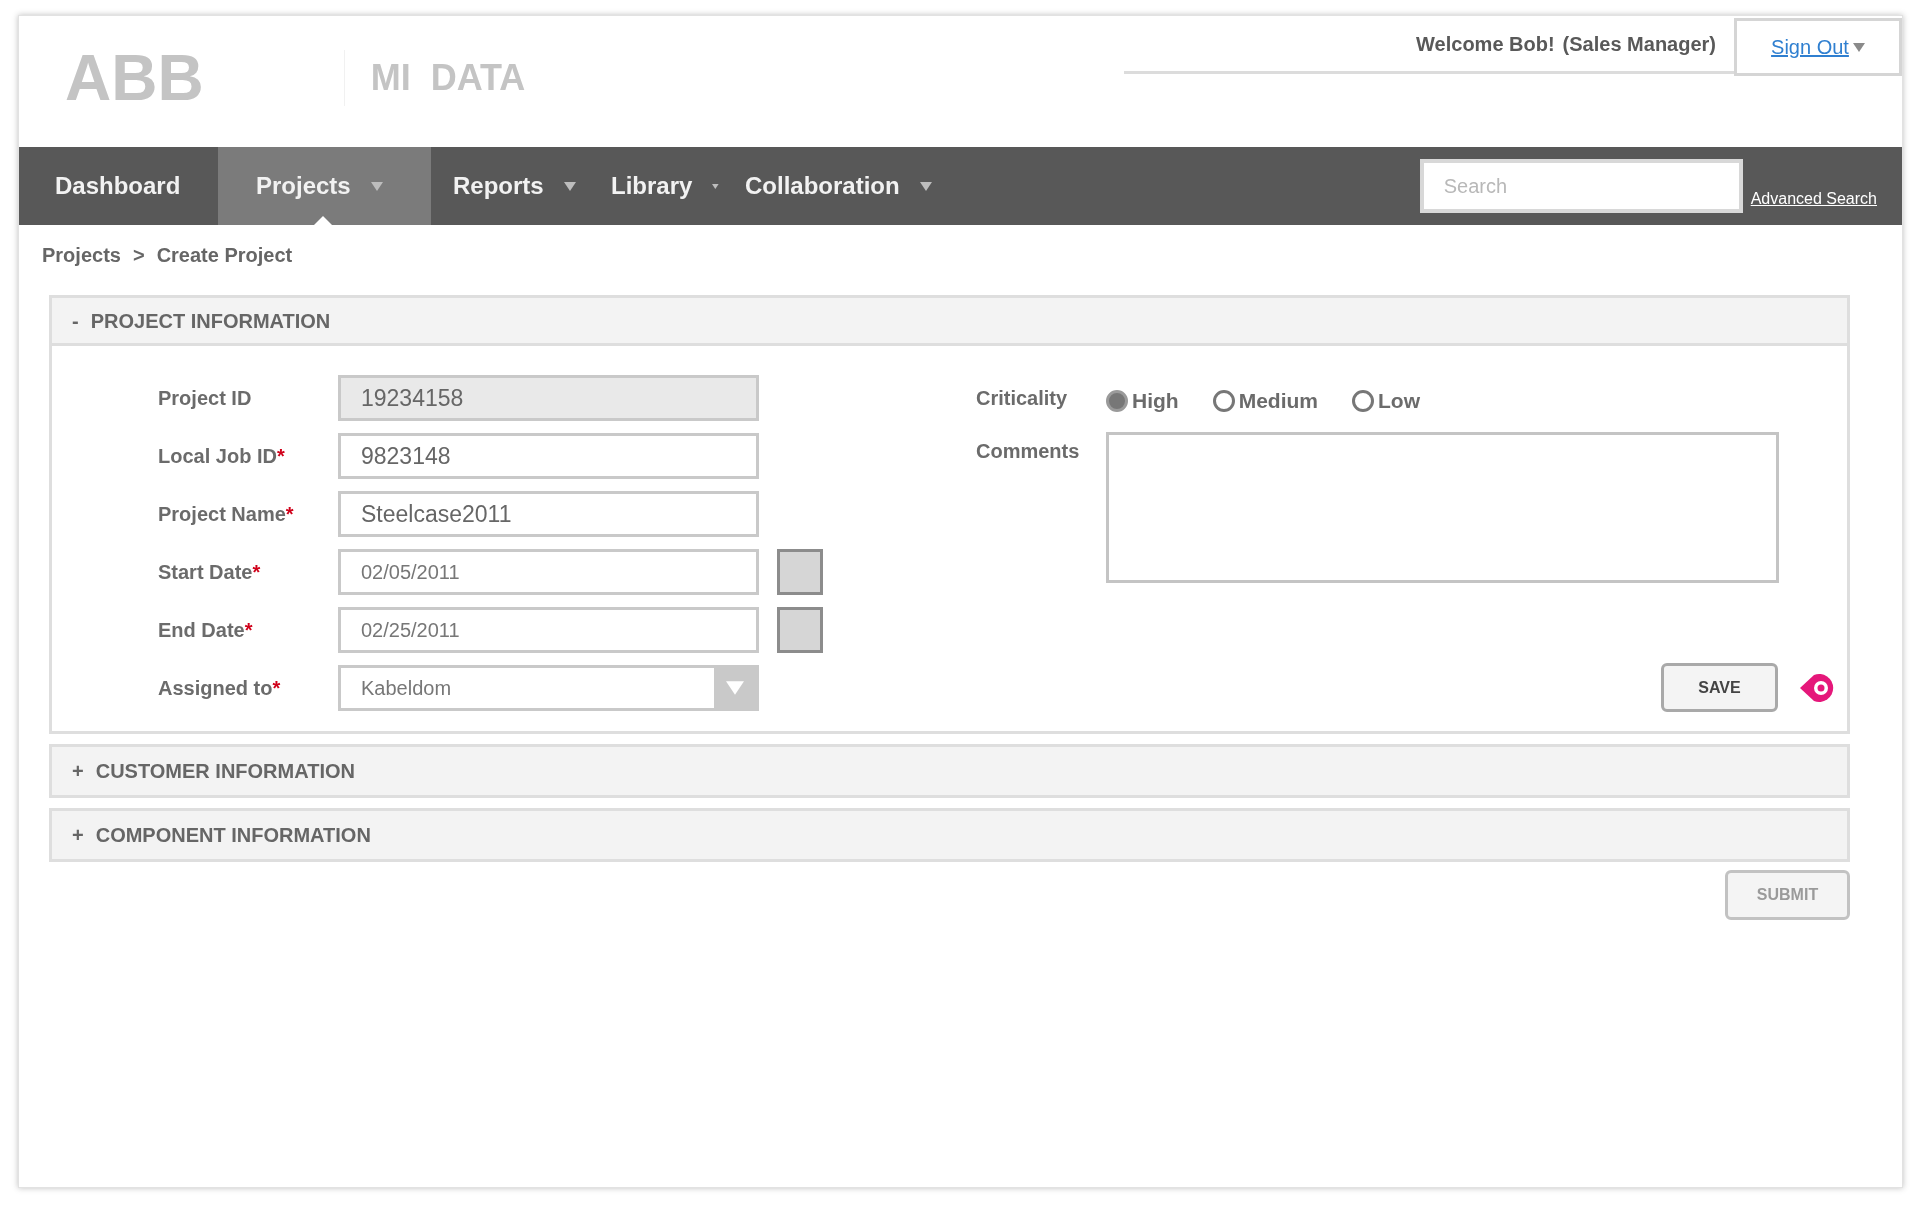 This screenshot has width=1920, height=1206. What do you see at coordinates (548, 456) in the screenshot?
I see `text-field: 9823148` at bounding box center [548, 456].